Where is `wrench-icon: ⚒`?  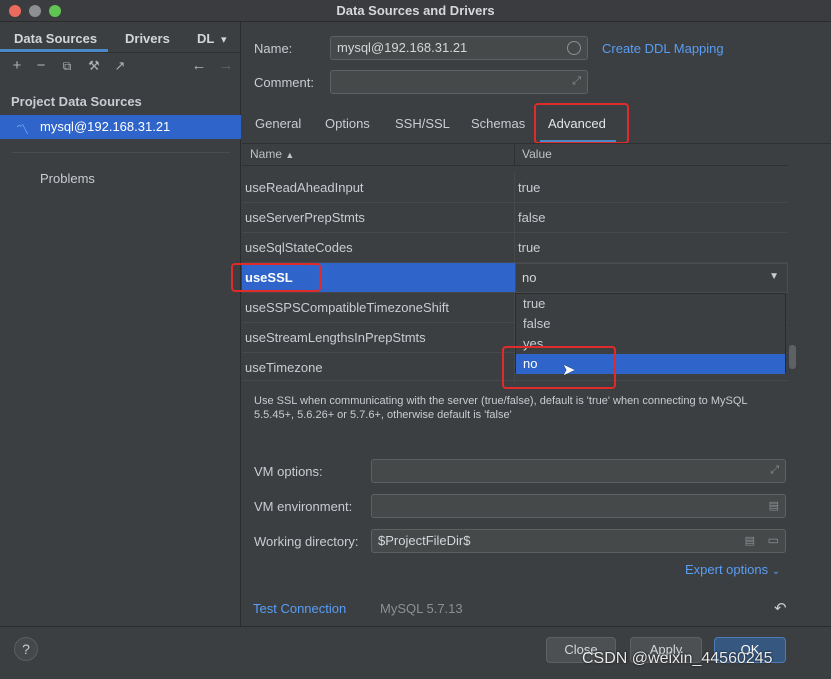
wrench-icon: ⚒ is located at coordinates (94, 66).